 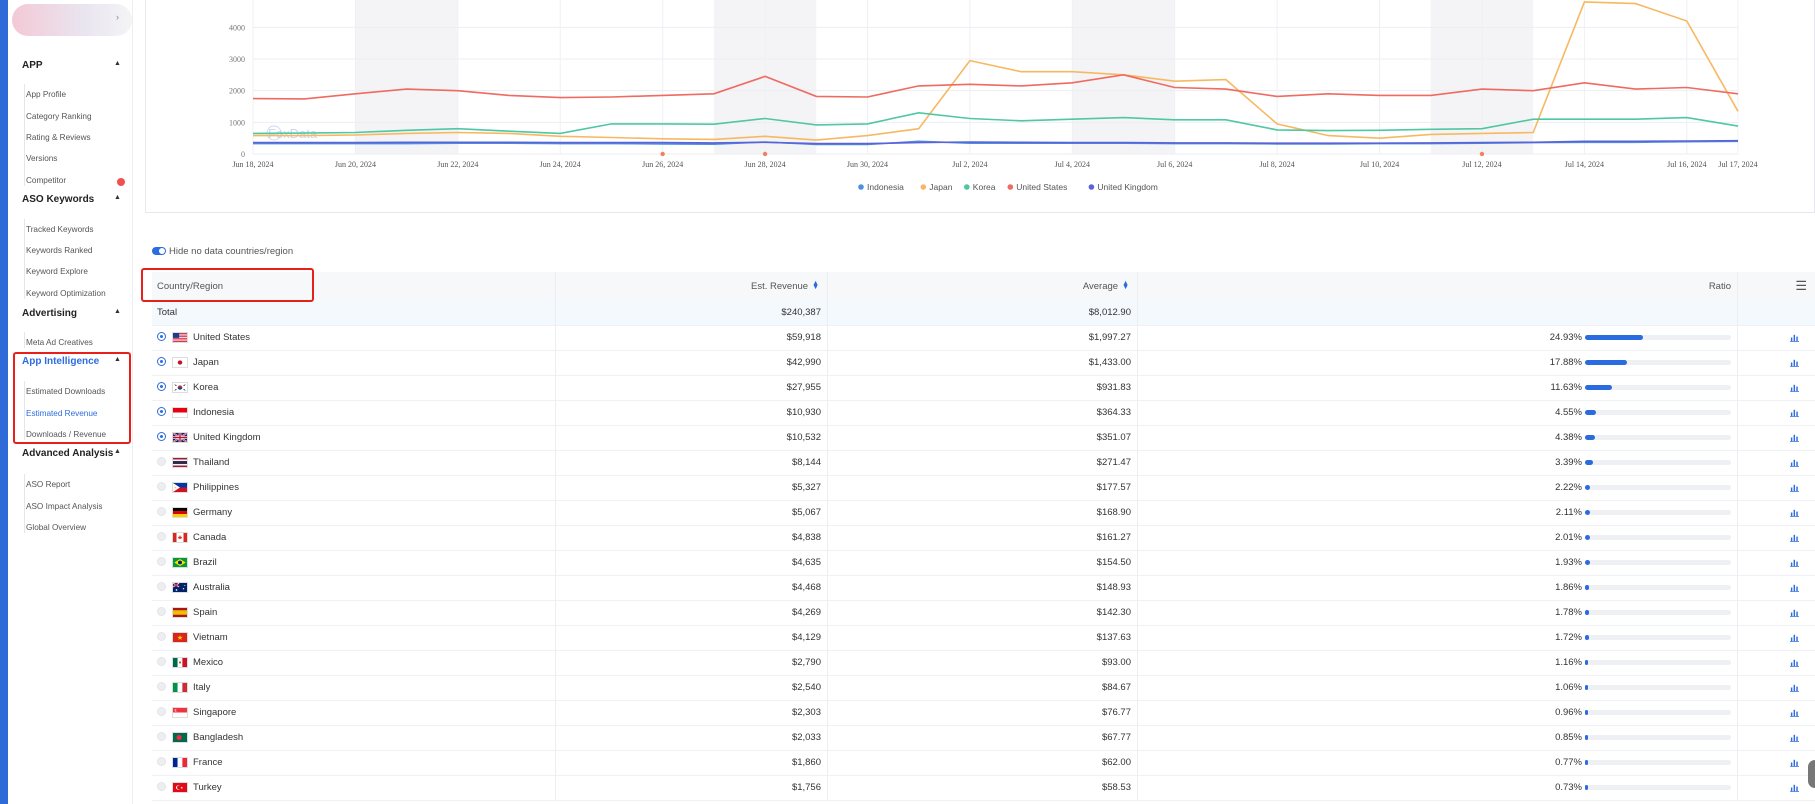 What do you see at coordinates (59, 342) in the screenshot?
I see `sidebar-item: Meta Ad Creatives` at bounding box center [59, 342].